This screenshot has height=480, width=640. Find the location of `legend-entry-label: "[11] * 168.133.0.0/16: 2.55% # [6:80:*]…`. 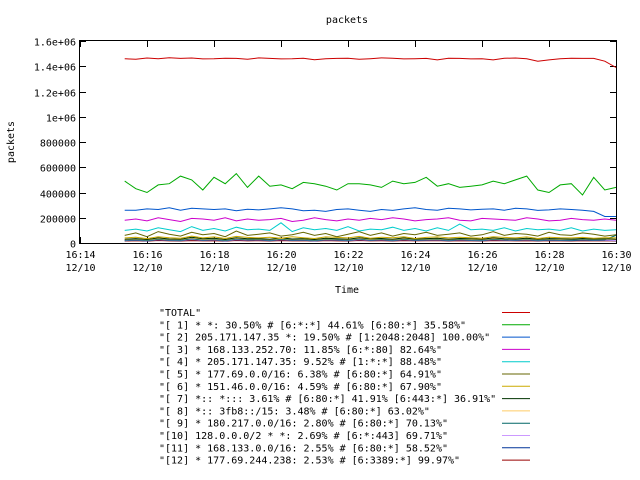

legend-entry-label: "[11] * 168.133.0.0/16: 2.55% # [6:80:*]… is located at coordinates (303, 448).